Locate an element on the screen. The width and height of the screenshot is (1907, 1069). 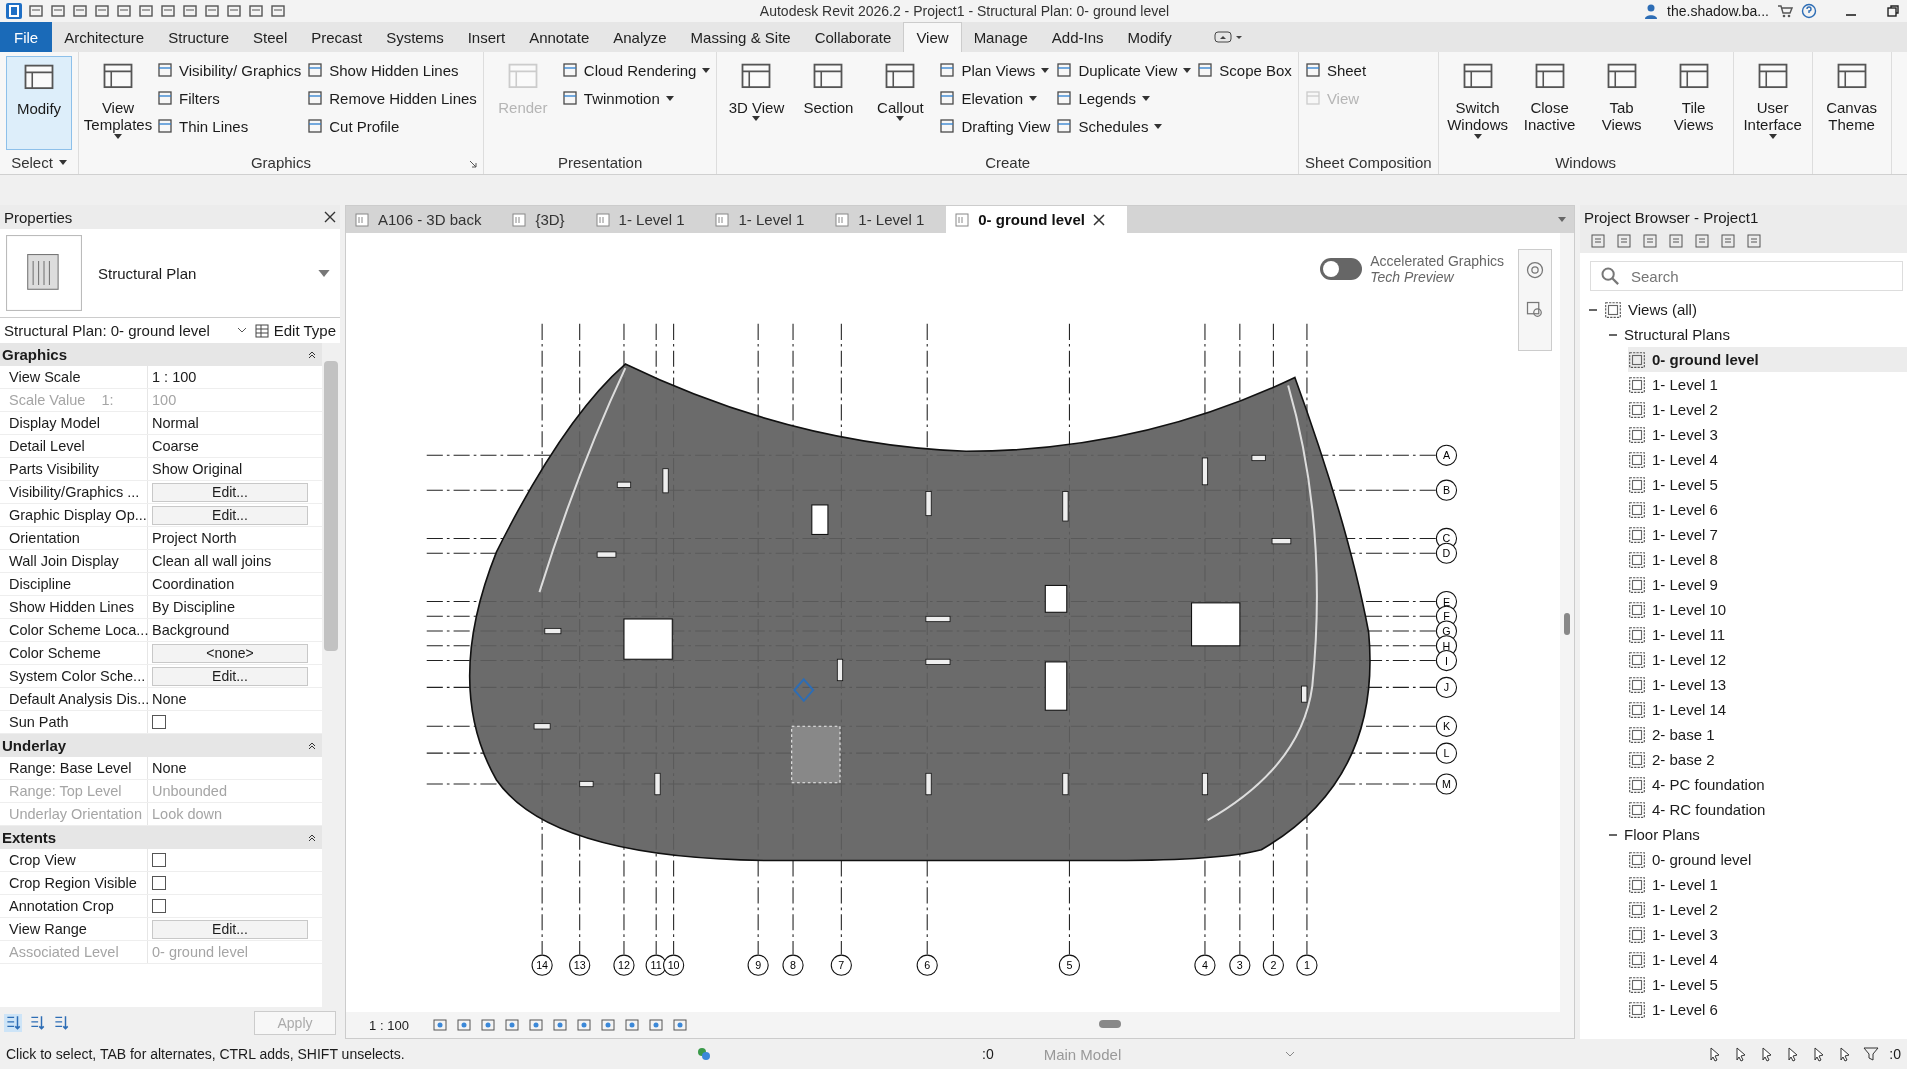
ribbon-tab: Analyze is located at coordinates (640, 37).